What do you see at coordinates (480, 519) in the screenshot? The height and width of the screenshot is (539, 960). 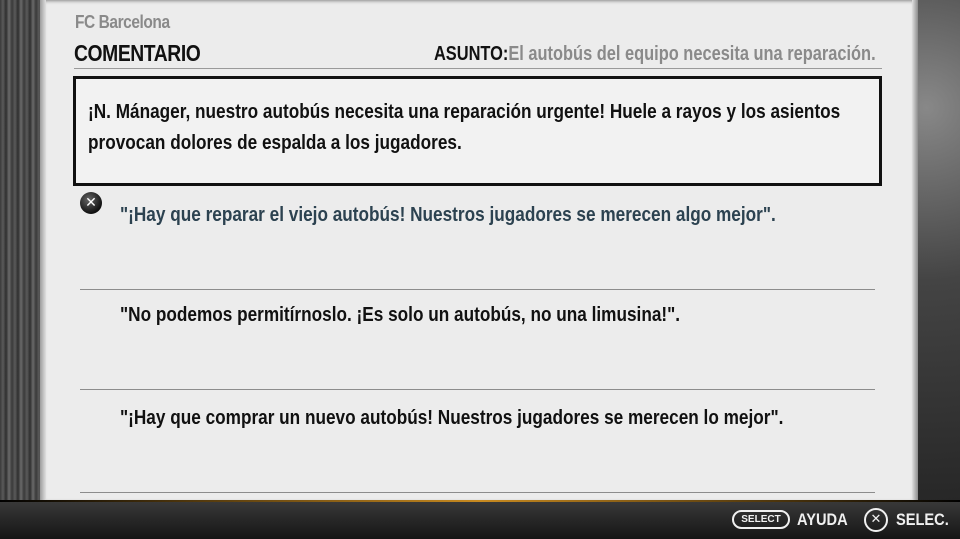 I see `button-hint-bar: SELECT AYUDA ✕ SELEC.` at bounding box center [480, 519].